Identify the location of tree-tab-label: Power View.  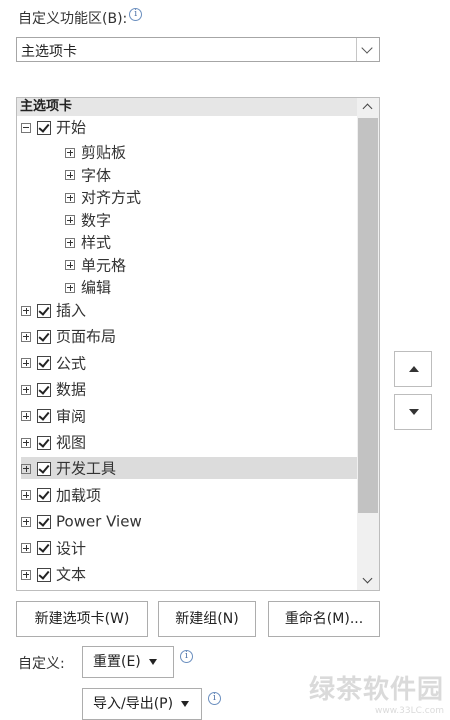
(99, 521).